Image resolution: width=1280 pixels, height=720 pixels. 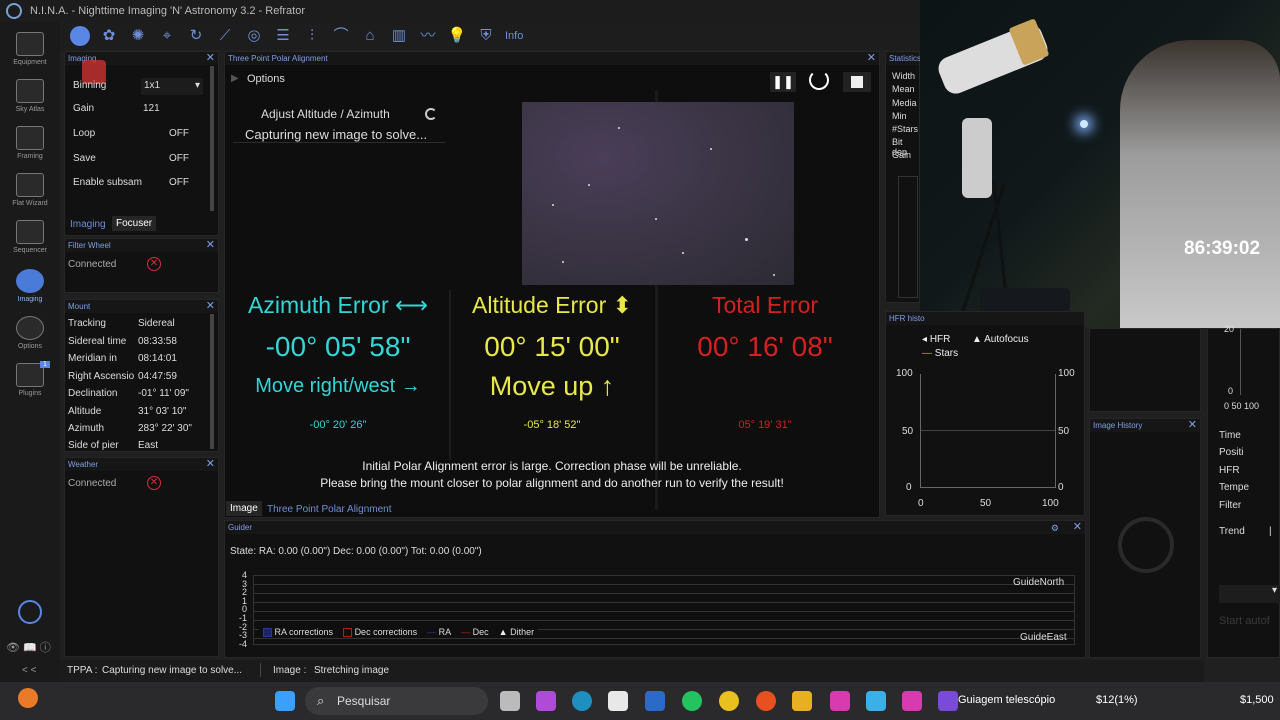 What do you see at coordinates (134, 223) in the screenshot?
I see `tab-focuser: Focuser` at bounding box center [134, 223].